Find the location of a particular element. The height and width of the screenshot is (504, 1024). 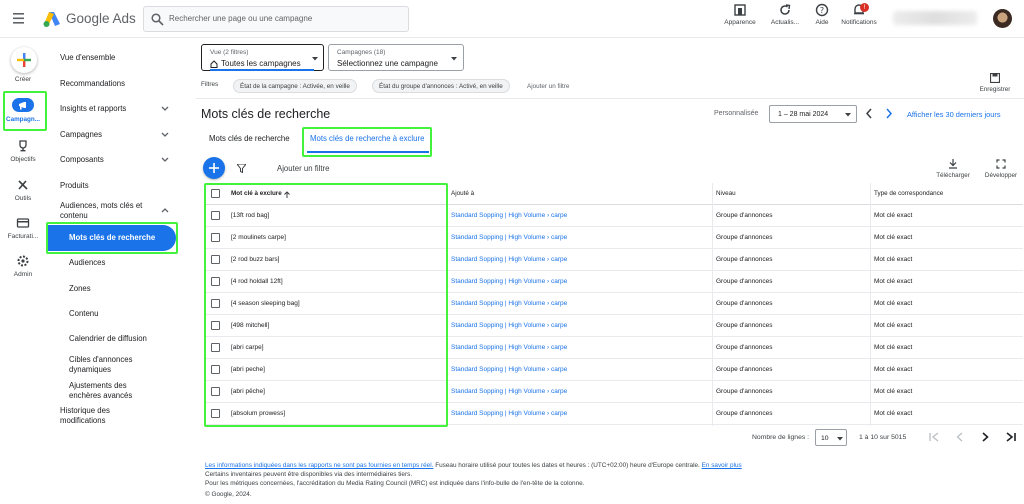

search-input: Rechercher une page ou une campagne is located at coordinates (276, 19).